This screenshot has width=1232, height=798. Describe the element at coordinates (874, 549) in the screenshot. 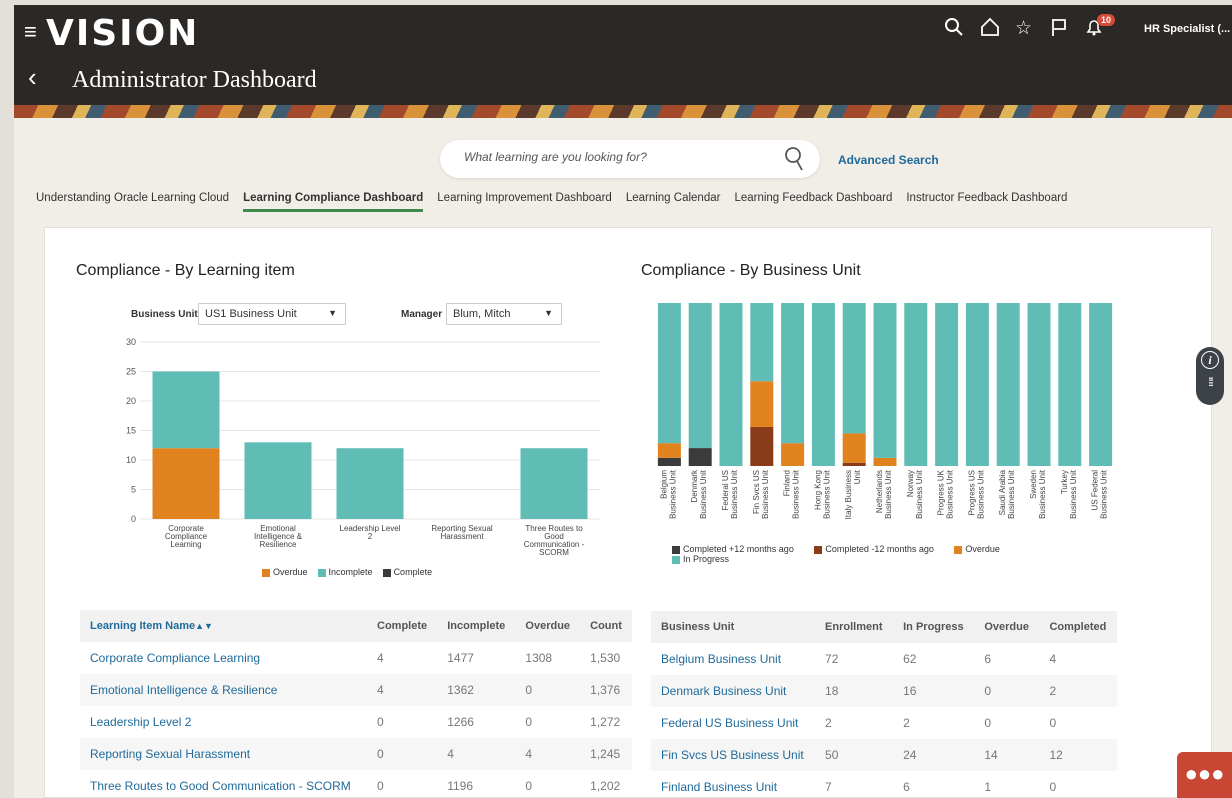

I see `legend-item-completed-recent: Completed -12 months ago` at that location.